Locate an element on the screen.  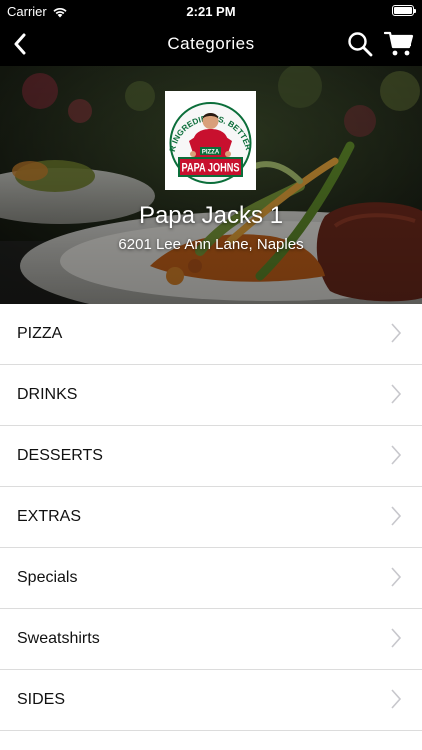
category-item-pizza: PIZZA is located at coordinates (211, 334).